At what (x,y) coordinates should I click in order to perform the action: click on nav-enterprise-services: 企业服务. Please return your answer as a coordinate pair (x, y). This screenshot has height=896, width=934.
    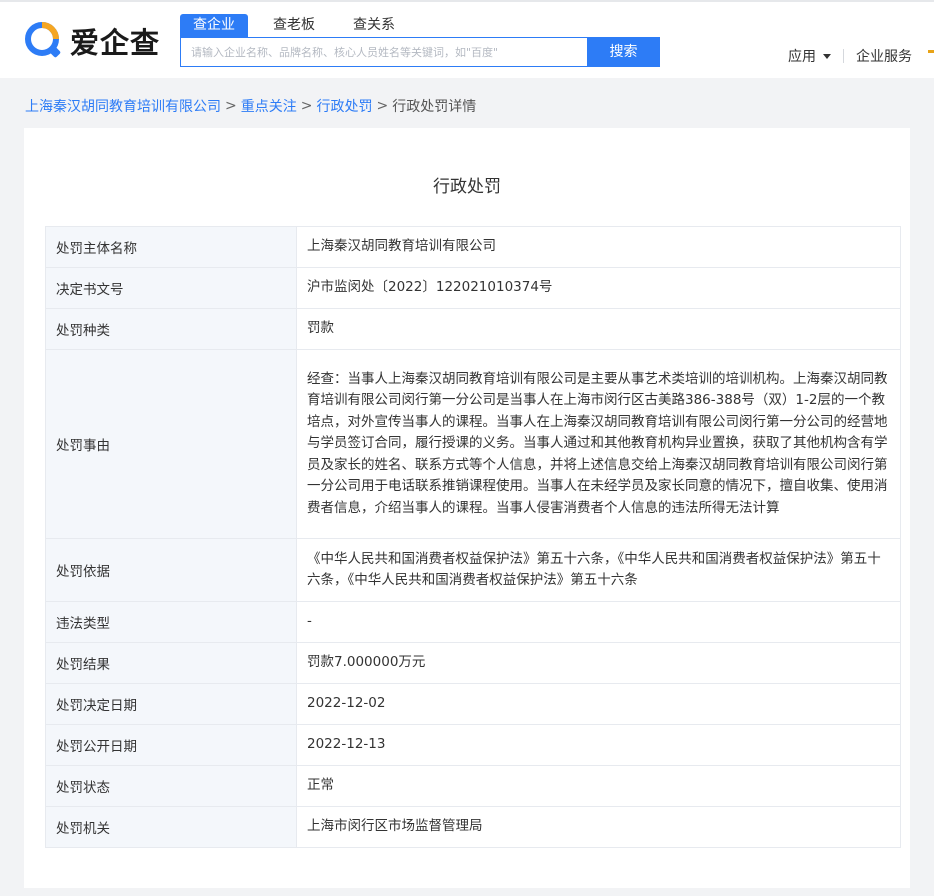
    Looking at the image, I should click on (884, 56).